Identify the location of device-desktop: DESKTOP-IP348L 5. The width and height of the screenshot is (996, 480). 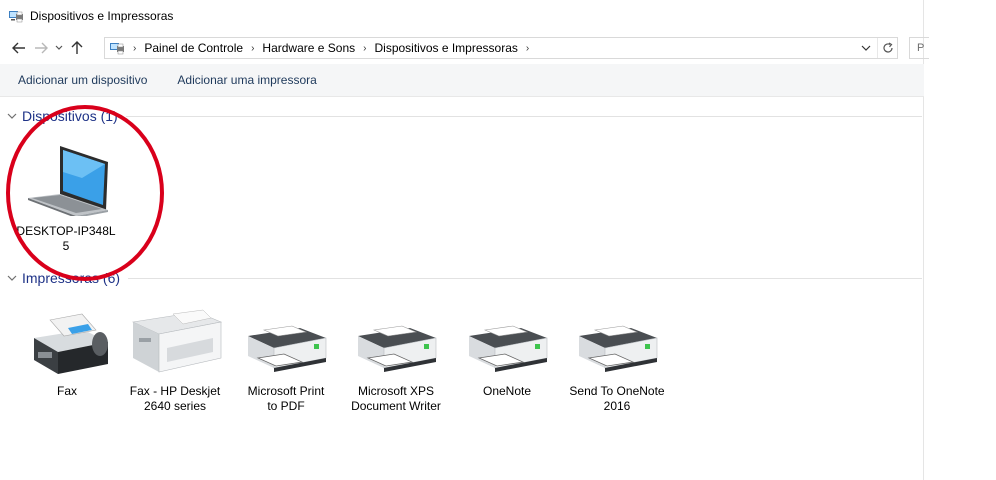
(66, 195).